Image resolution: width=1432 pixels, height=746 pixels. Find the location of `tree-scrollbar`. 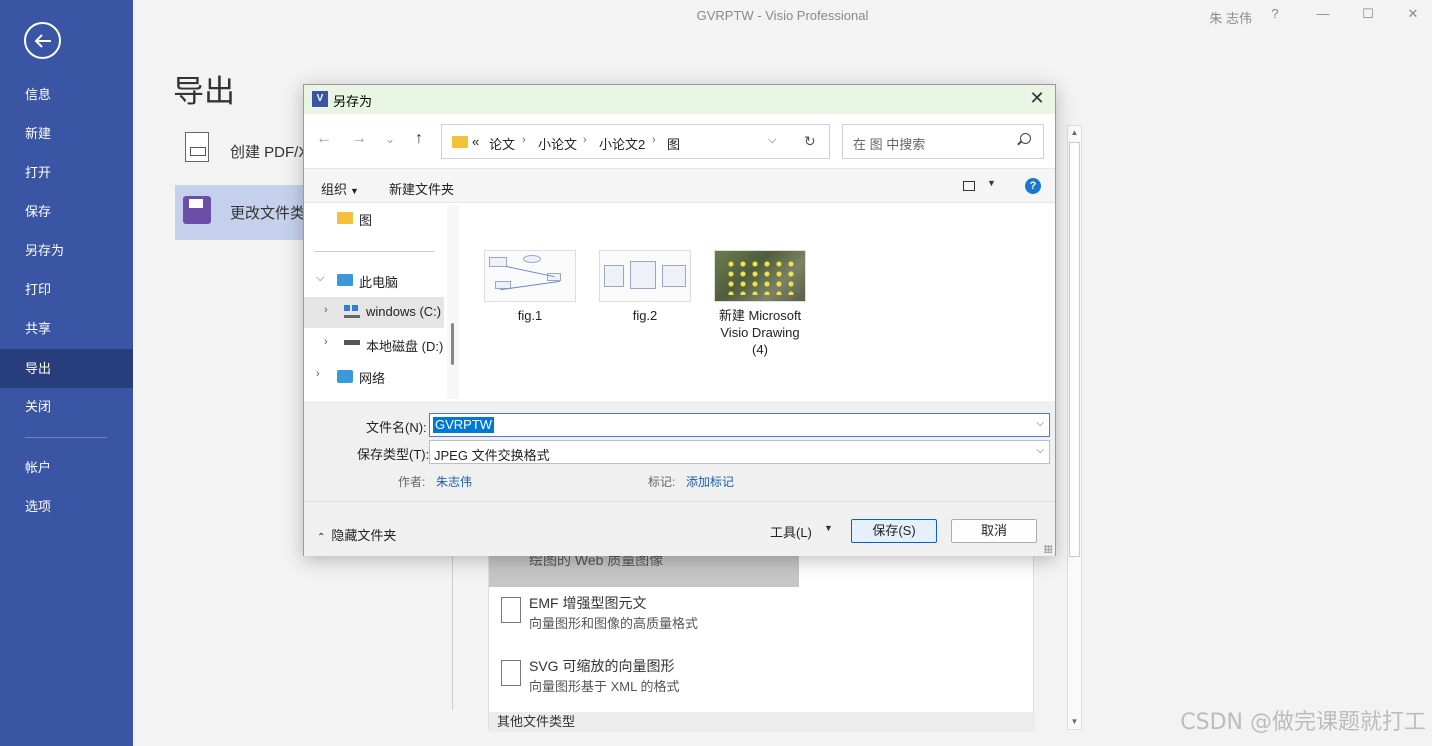

tree-scrollbar is located at coordinates (453, 302).